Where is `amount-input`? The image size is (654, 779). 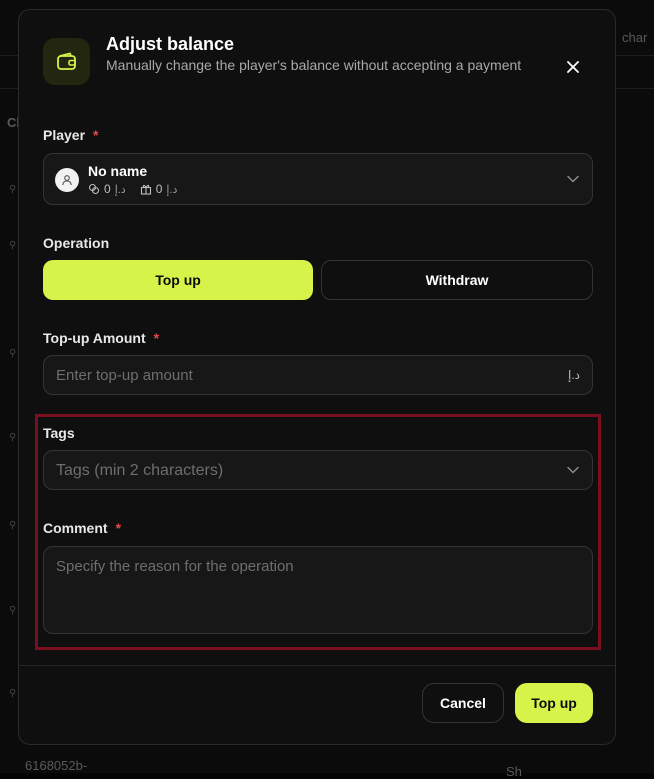 amount-input is located at coordinates (318, 375).